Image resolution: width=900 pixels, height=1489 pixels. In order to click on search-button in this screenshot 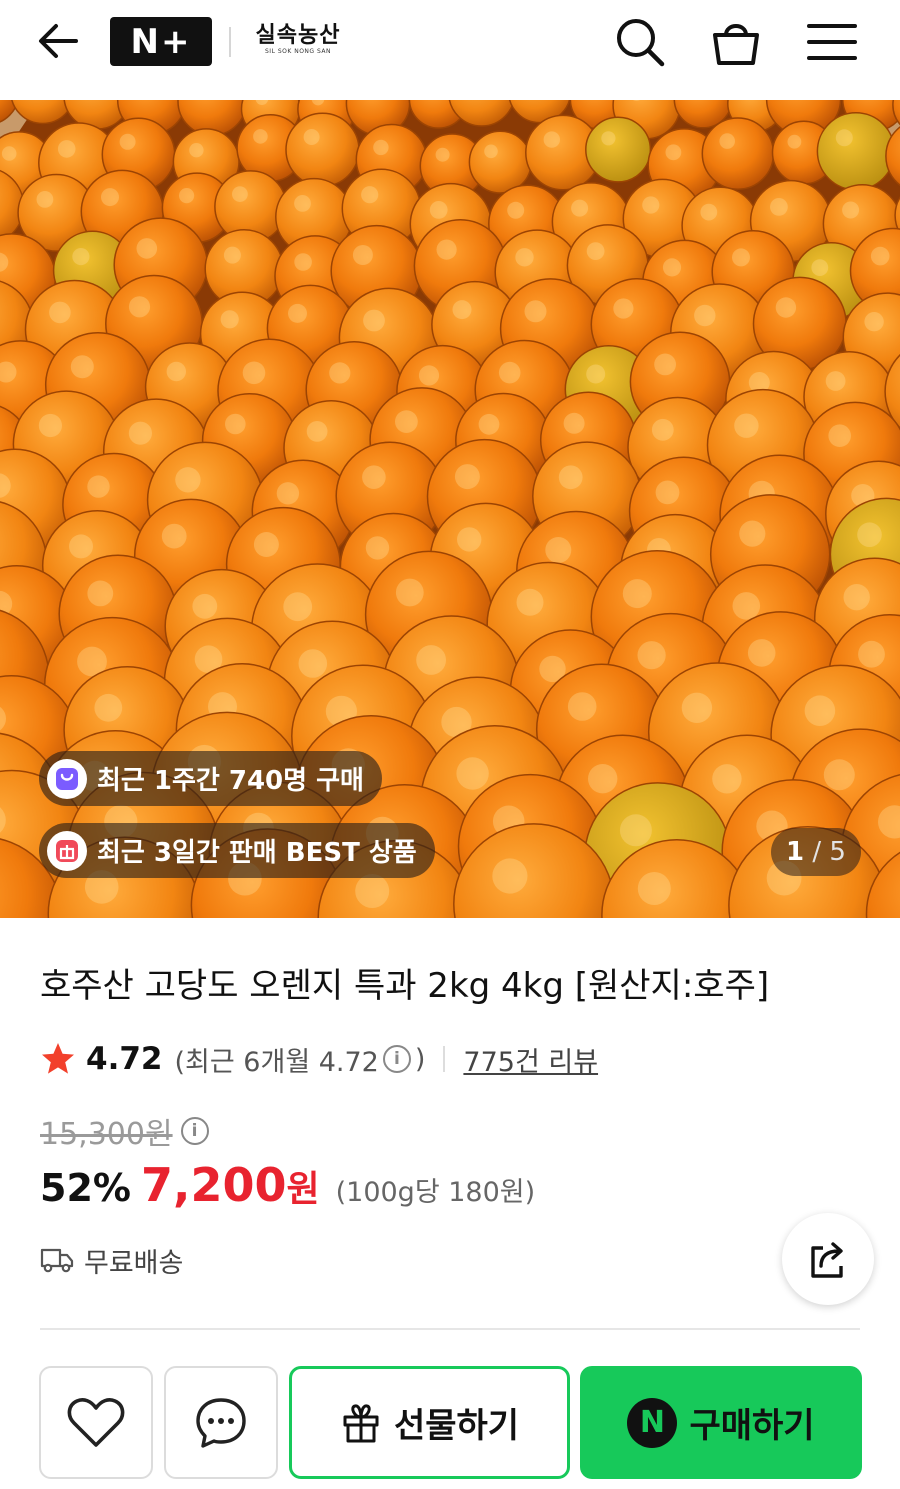, I will do `click(640, 42)`.